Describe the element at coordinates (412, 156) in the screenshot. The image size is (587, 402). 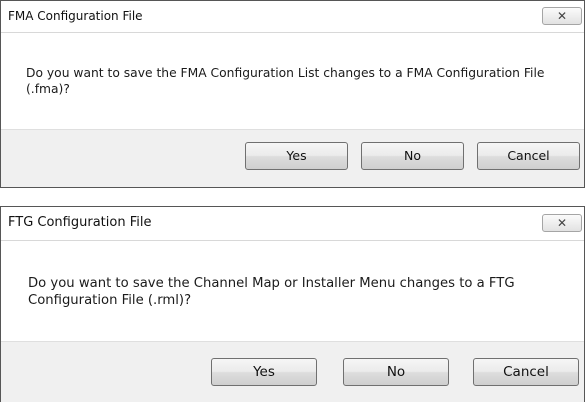
I see `fma-no-button: No` at that location.